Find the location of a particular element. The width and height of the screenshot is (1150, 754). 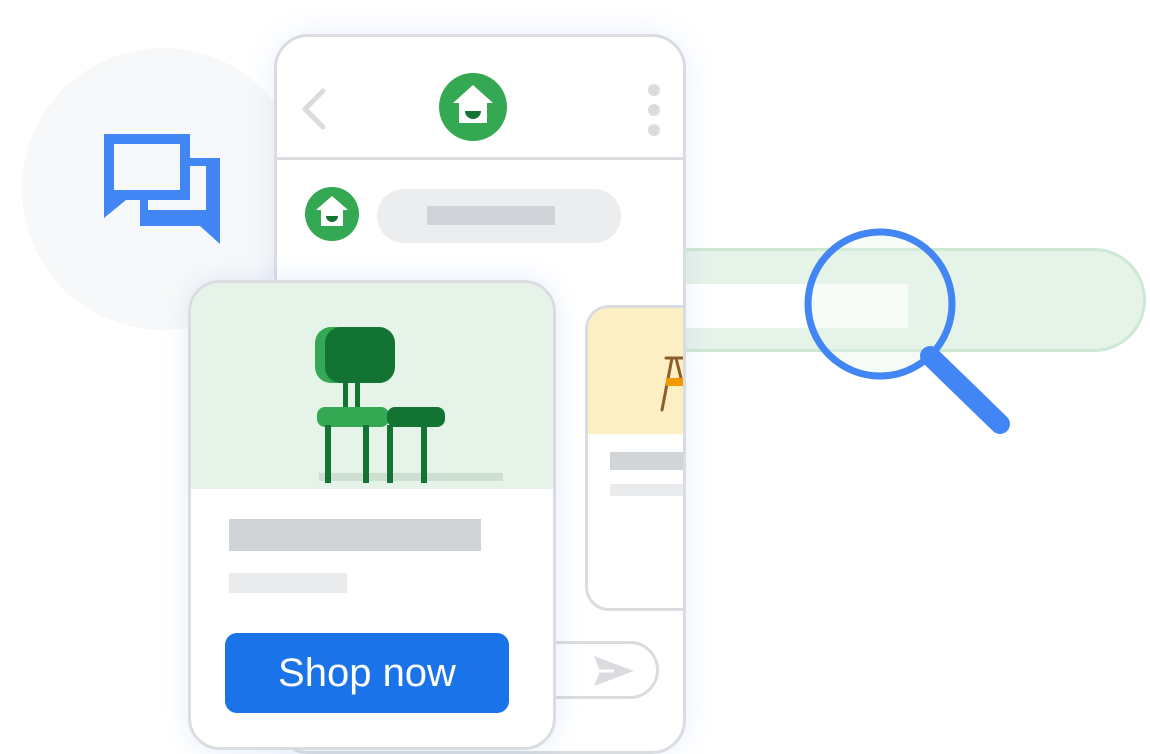

secondary-product-price-placeholder is located at coordinates (646, 490).